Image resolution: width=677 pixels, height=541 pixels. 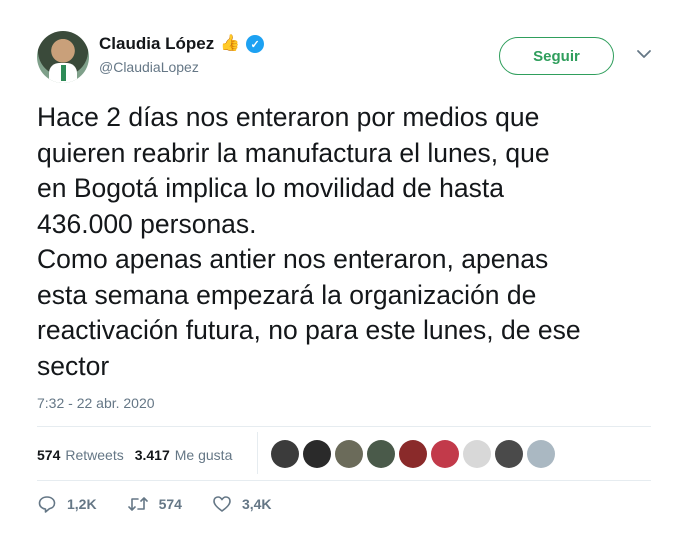 What do you see at coordinates (47, 504) in the screenshot?
I see `reply-icon` at bounding box center [47, 504].